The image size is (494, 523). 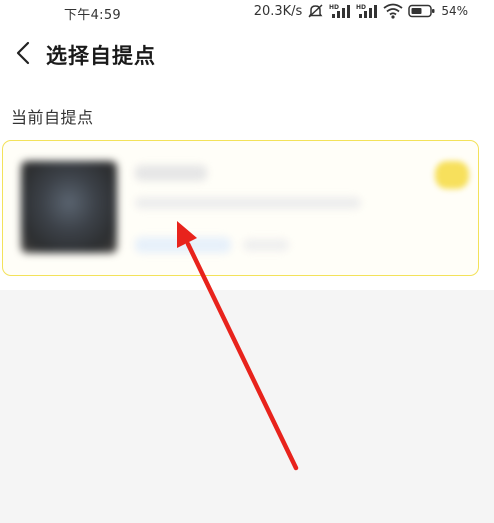 I want to click on store-image, so click(x=69, y=207).